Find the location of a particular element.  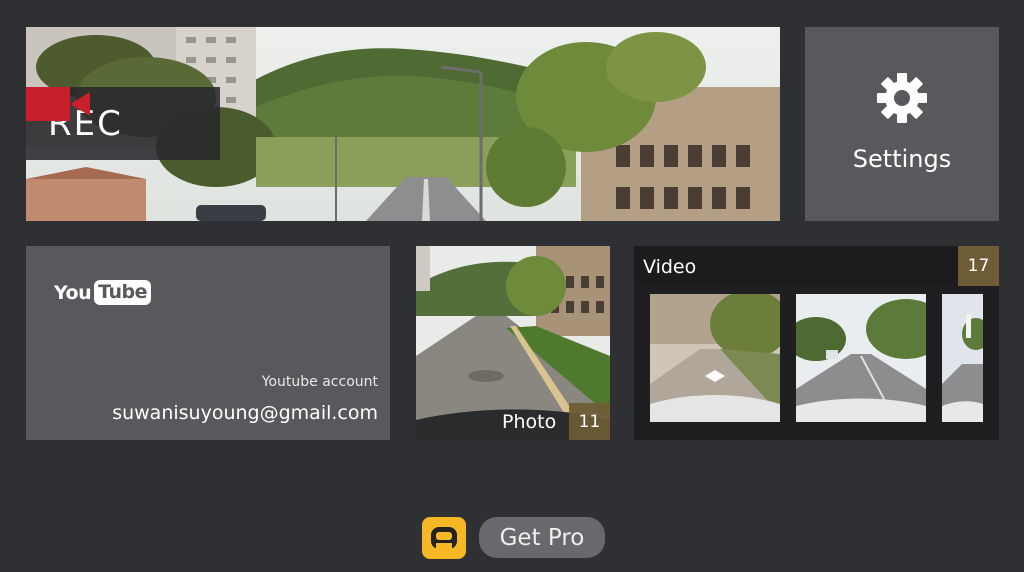

photo-label: Photo is located at coordinates (529, 422).